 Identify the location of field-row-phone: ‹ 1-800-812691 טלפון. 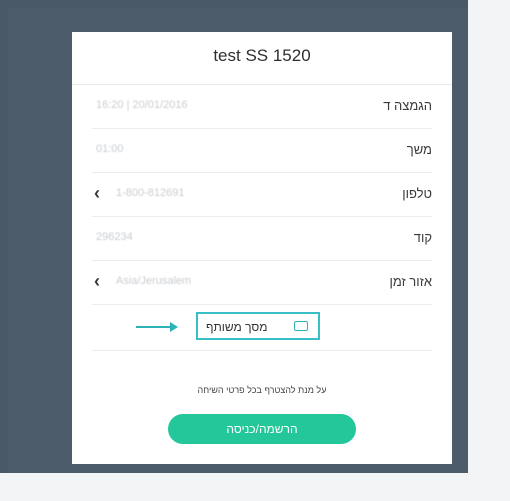
(262, 195).